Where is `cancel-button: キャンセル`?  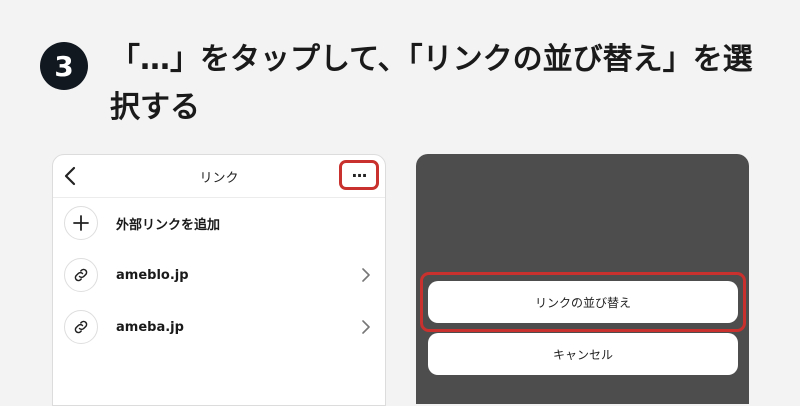
cancel-button: キャンセル is located at coordinates (583, 354).